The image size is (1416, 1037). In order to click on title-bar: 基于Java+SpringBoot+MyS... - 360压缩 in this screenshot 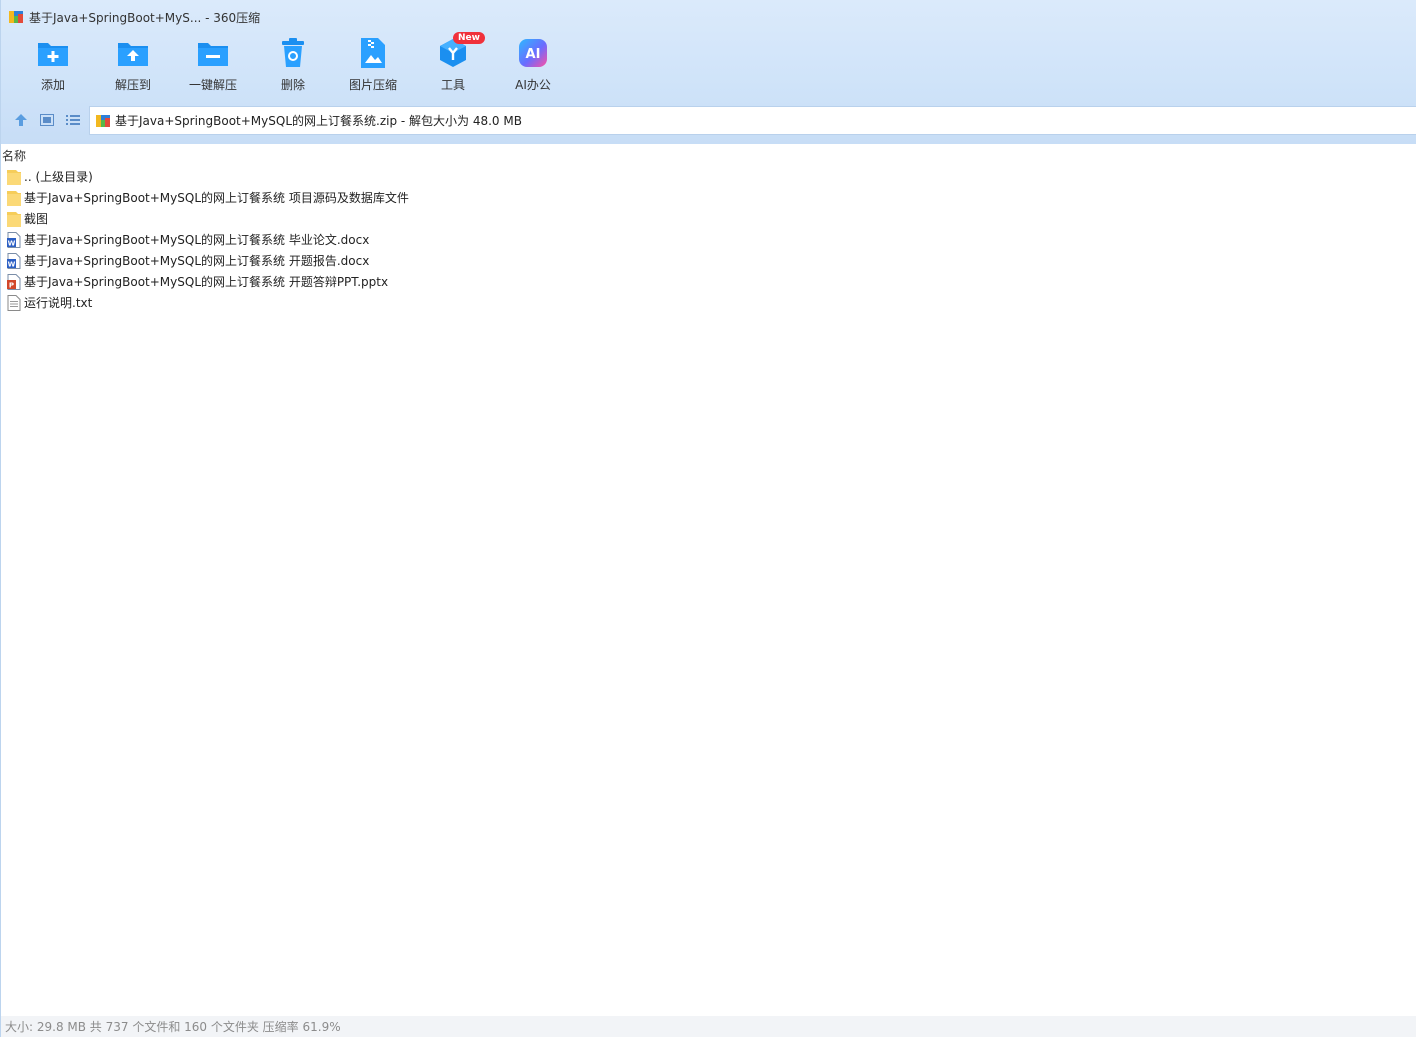, I will do `click(134, 17)`.